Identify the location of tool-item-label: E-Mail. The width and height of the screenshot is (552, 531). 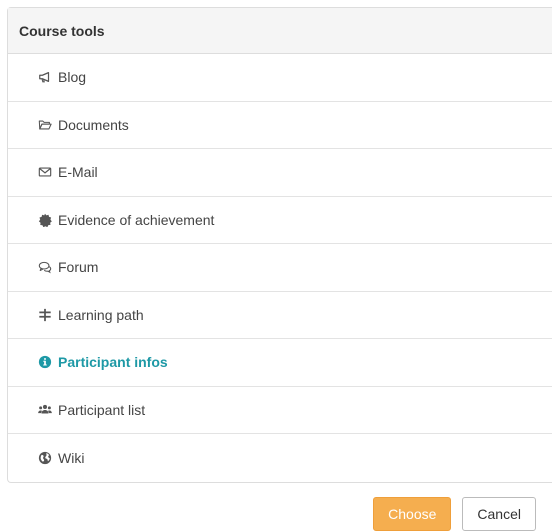
(78, 172).